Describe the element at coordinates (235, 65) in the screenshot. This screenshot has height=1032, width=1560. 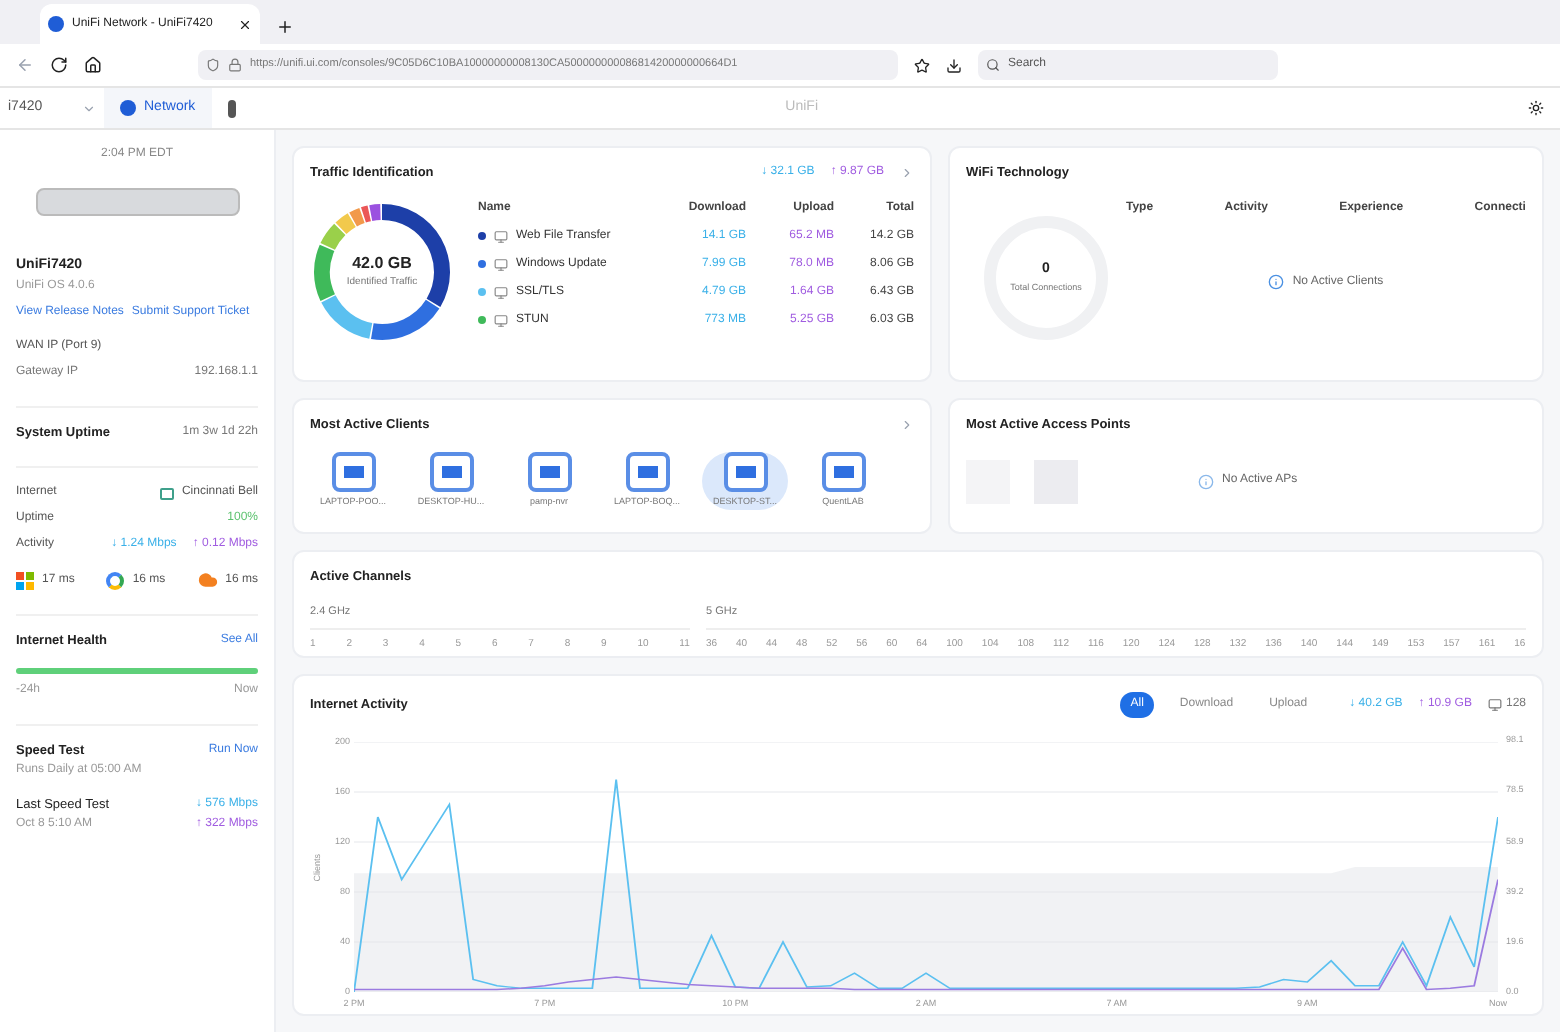
I see `lock-icon` at that location.